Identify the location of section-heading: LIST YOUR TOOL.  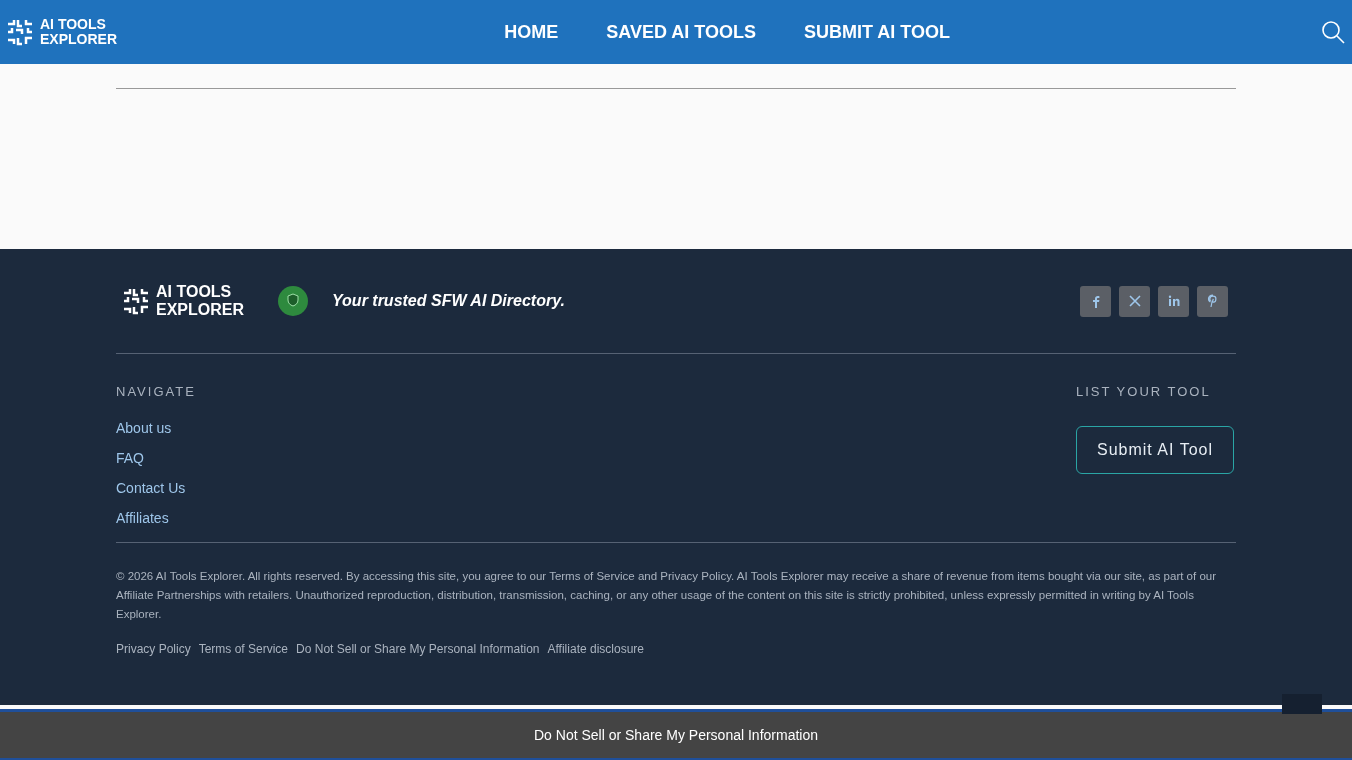
(1143, 392).